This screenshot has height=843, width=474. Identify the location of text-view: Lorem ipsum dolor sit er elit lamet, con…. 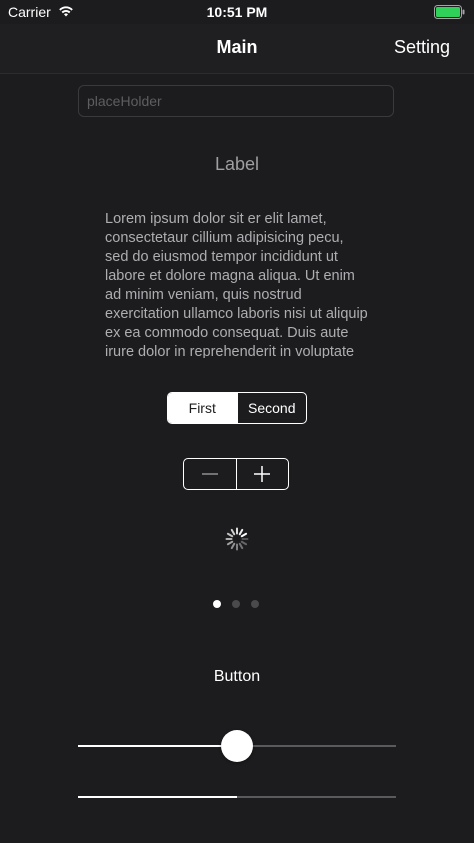
(237, 284).